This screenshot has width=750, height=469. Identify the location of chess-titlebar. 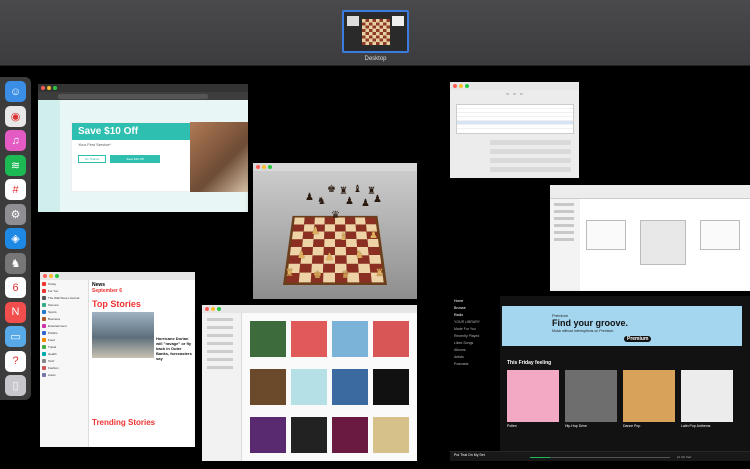
(335, 167).